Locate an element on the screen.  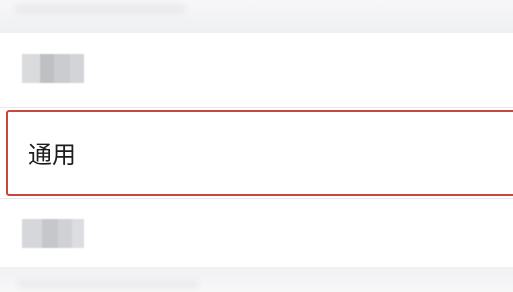
bottom-section-gap is located at coordinates (256, 279).